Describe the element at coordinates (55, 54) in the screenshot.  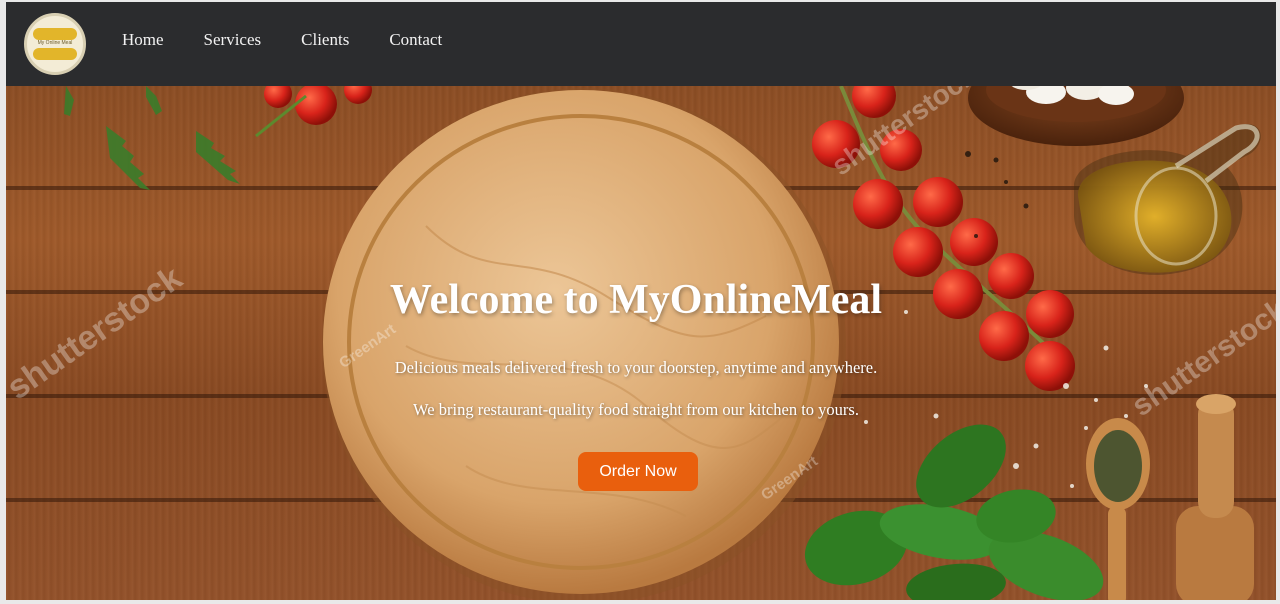
I see `logo-band-bottom` at that location.